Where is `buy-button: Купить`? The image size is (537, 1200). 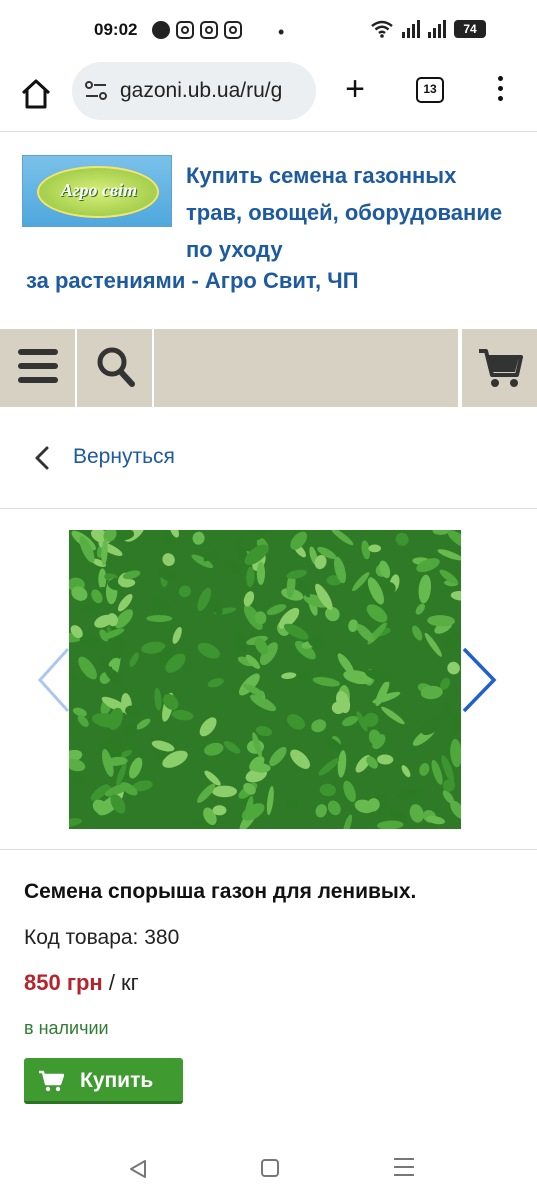
buy-button: Купить is located at coordinates (103, 1081).